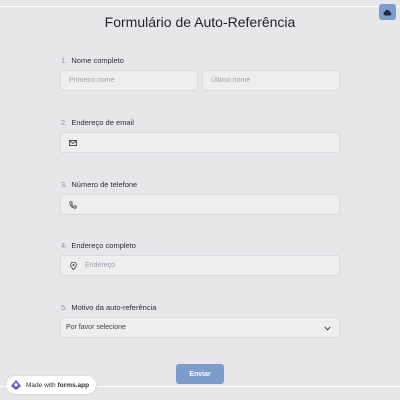 The height and width of the screenshot is (400, 400). What do you see at coordinates (200, 204) in the screenshot?
I see `phone-input` at bounding box center [200, 204].